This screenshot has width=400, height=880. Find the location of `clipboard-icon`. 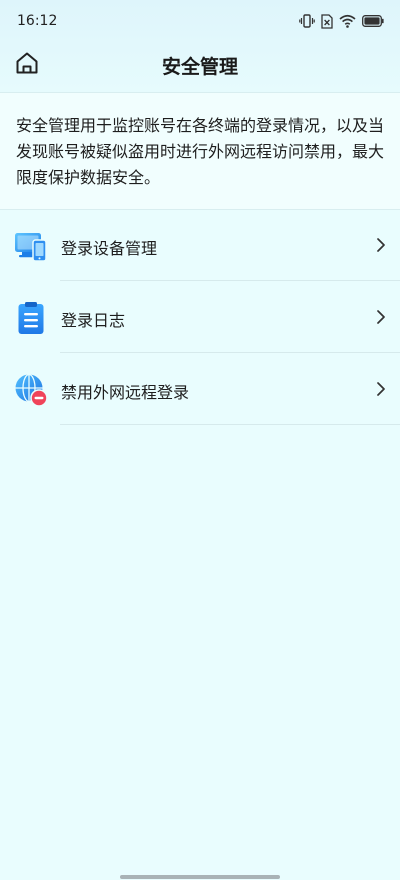

clipboard-icon is located at coordinates (31, 318).